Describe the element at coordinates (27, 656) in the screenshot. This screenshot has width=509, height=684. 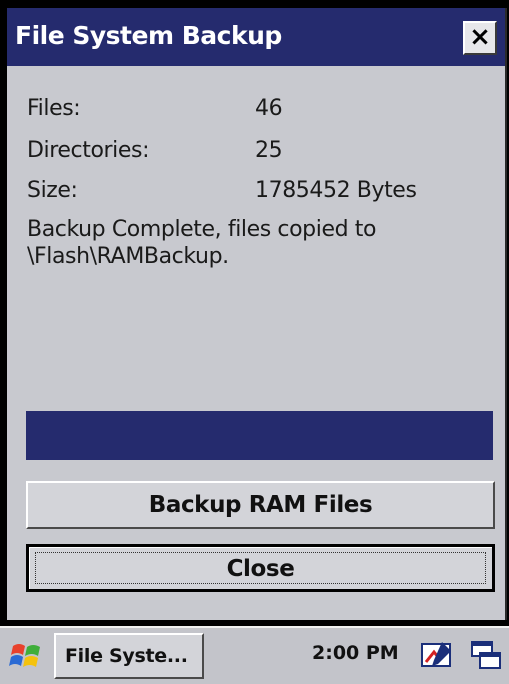
I see `windows-flag-icon` at that location.